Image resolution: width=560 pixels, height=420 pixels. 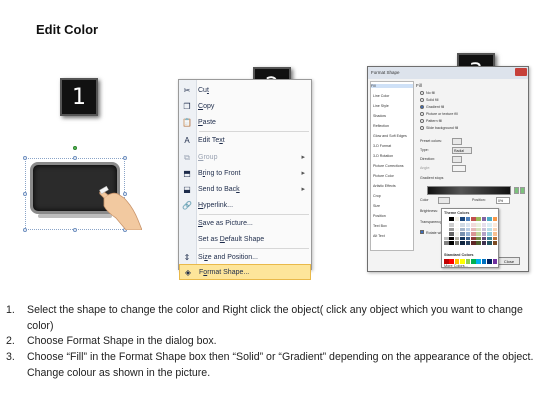 I want to click on category-crop: Crop, so click(x=377, y=196).